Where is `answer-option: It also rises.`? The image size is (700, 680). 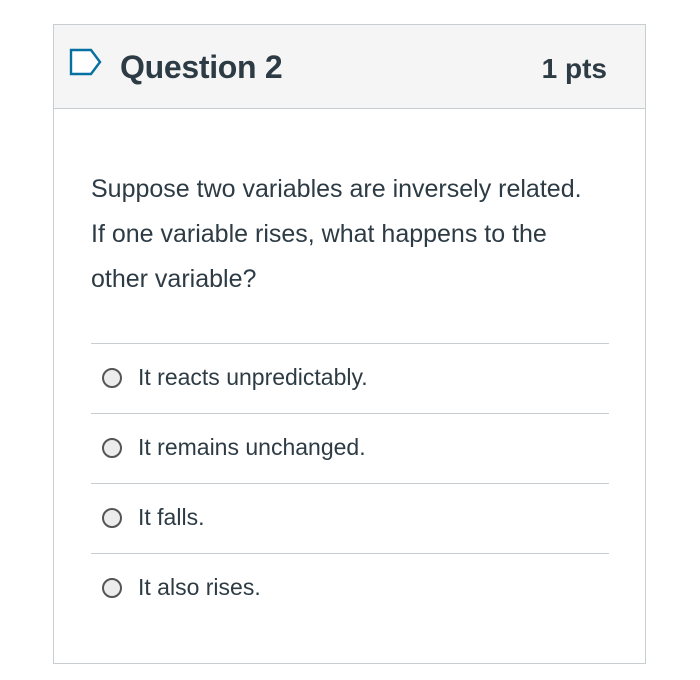 answer-option: It also rises. is located at coordinates (350, 588).